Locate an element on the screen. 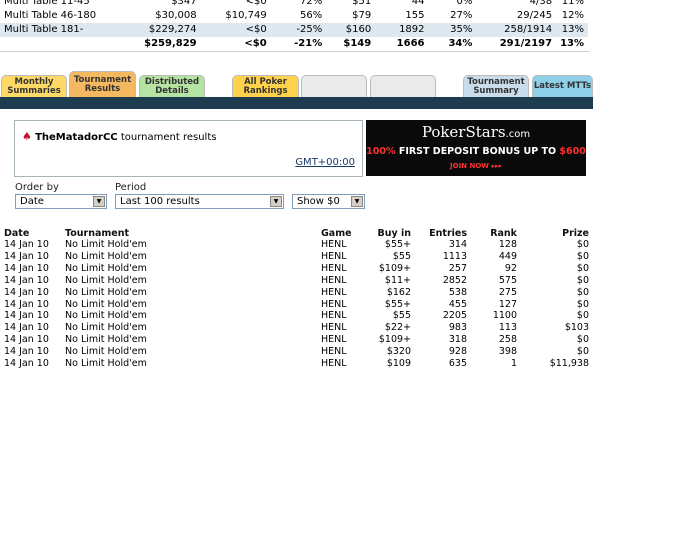 This screenshot has width=700, height=560. results-cell-prize: $11,938 is located at coordinates (569, 364).